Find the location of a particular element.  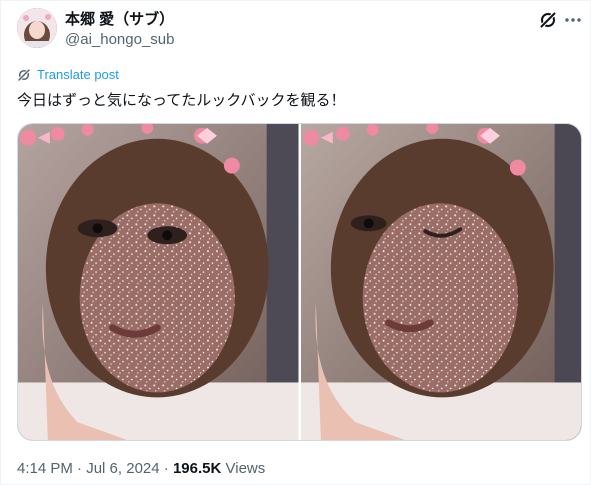

post-time-link: 4:14 PM · Jul 6, 2024 is located at coordinates (88, 468).